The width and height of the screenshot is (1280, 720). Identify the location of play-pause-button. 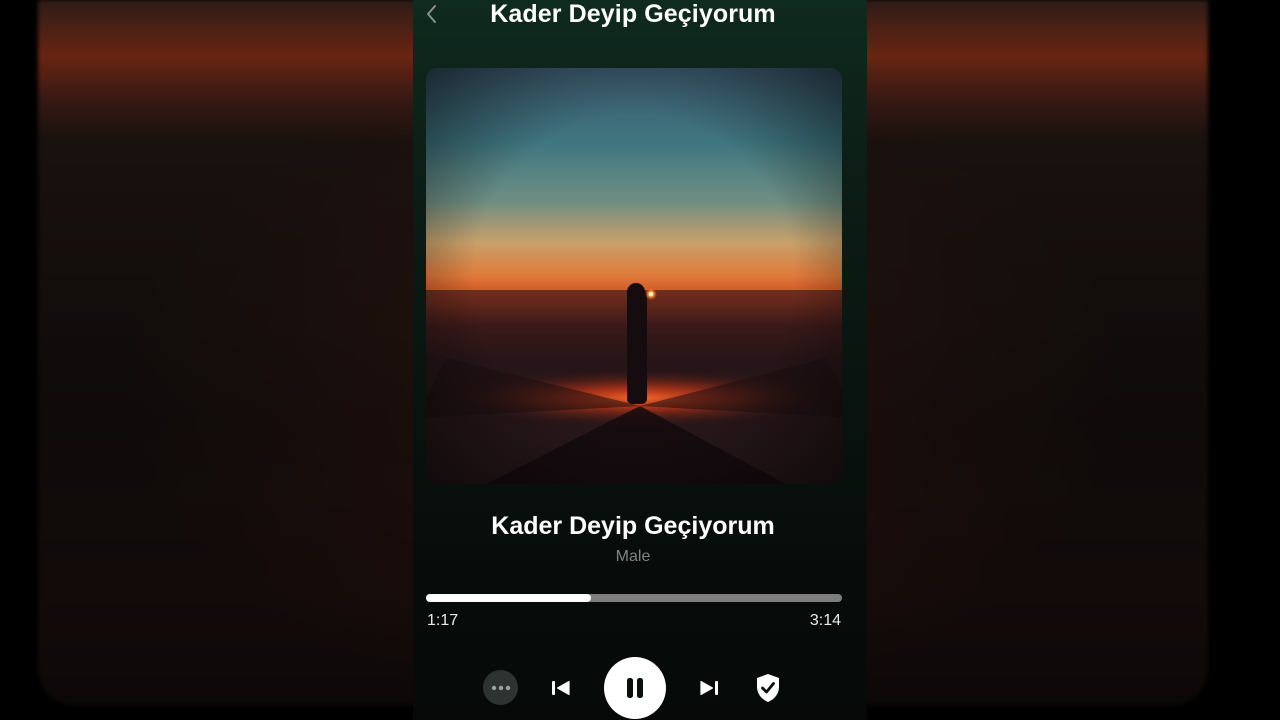
(635, 688).